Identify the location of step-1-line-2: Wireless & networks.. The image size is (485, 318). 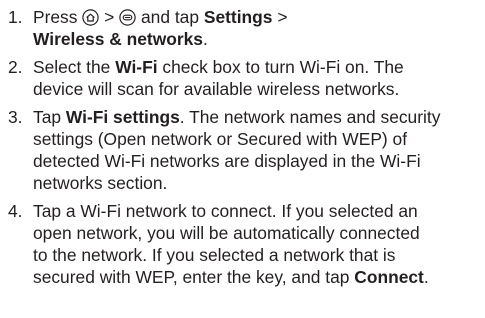
(120, 39).